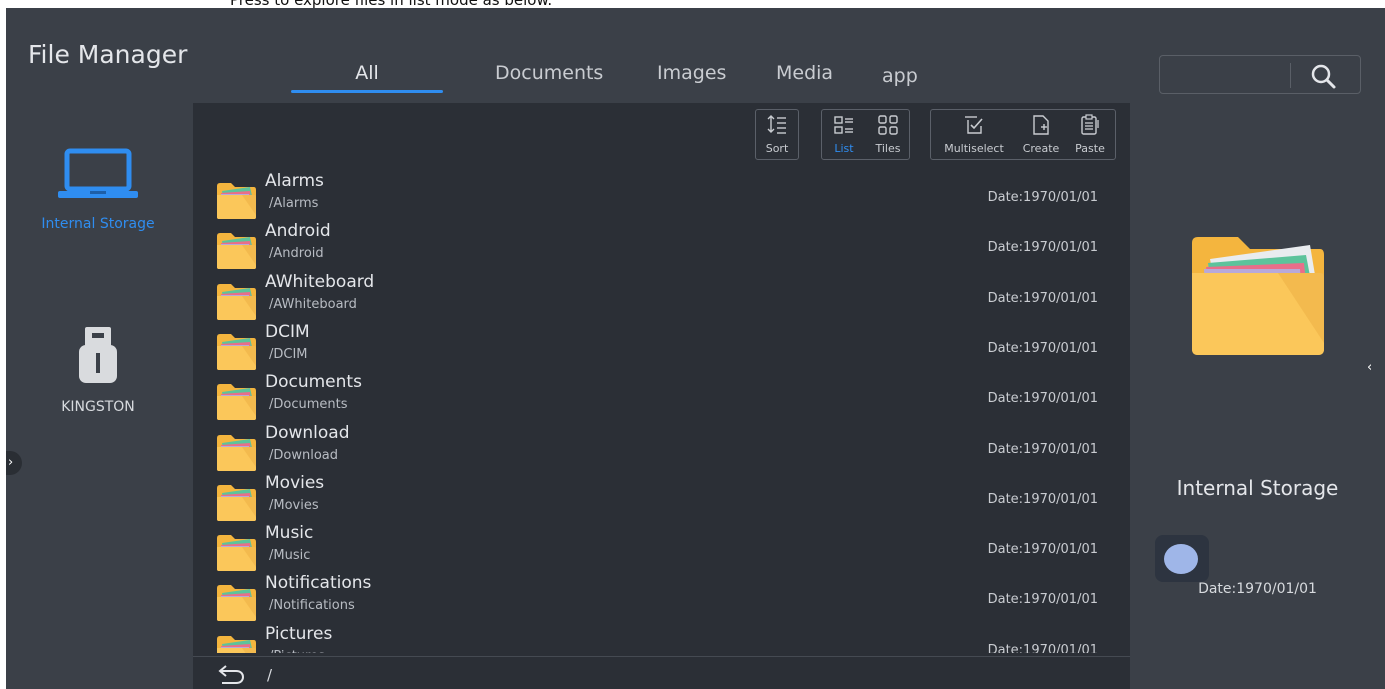 Image resolution: width=1385 pixels, height=689 pixels. Describe the element at coordinates (661, 297) in the screenshot. I see `file-row: AWhiteboard/AWhiteboard Date:1970/01/01` at that location.